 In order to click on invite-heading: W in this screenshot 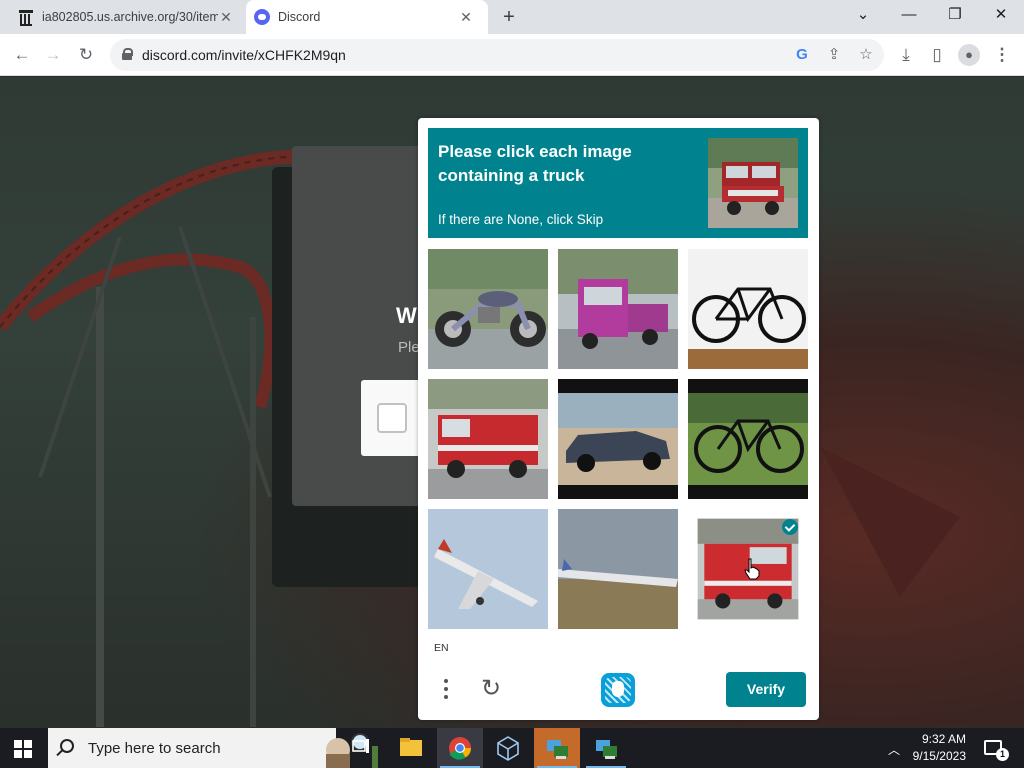, I will do `click(406, 315)`.